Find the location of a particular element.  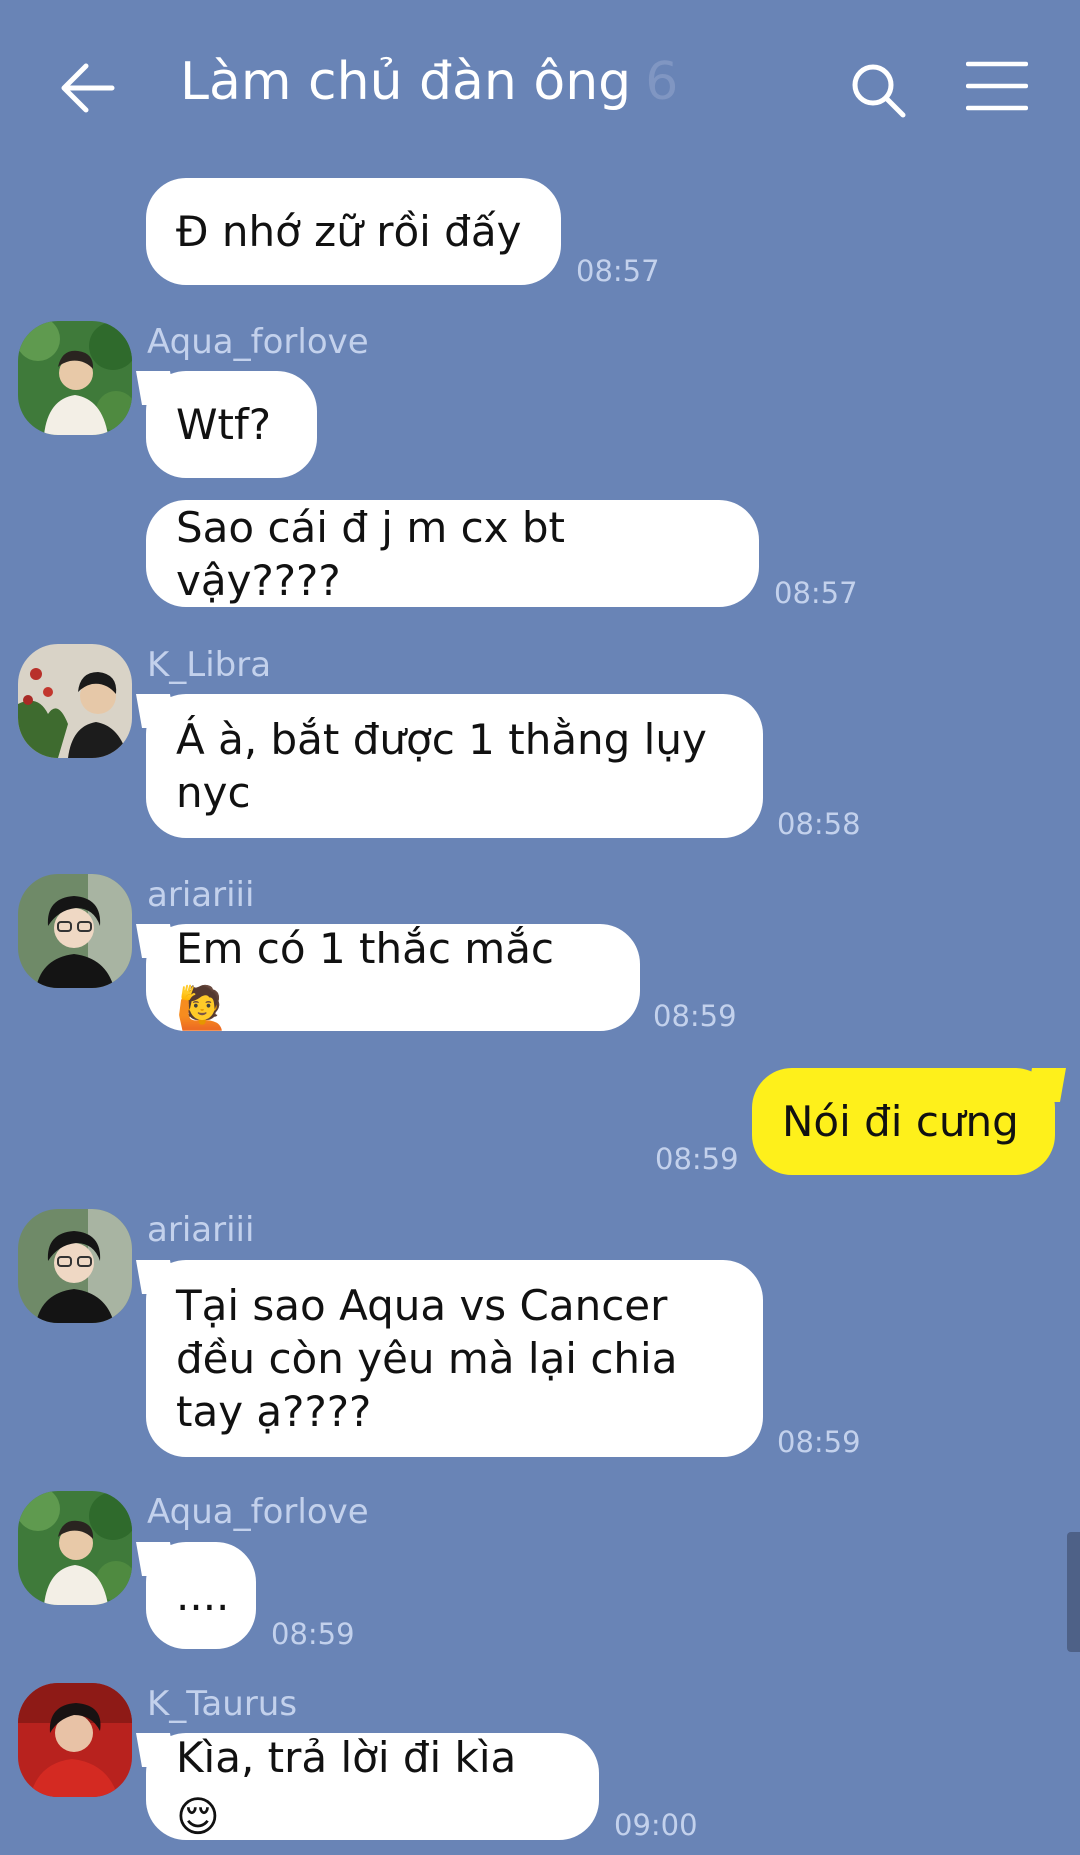

message-time: 08:58 is located at coordinates (819, 824).